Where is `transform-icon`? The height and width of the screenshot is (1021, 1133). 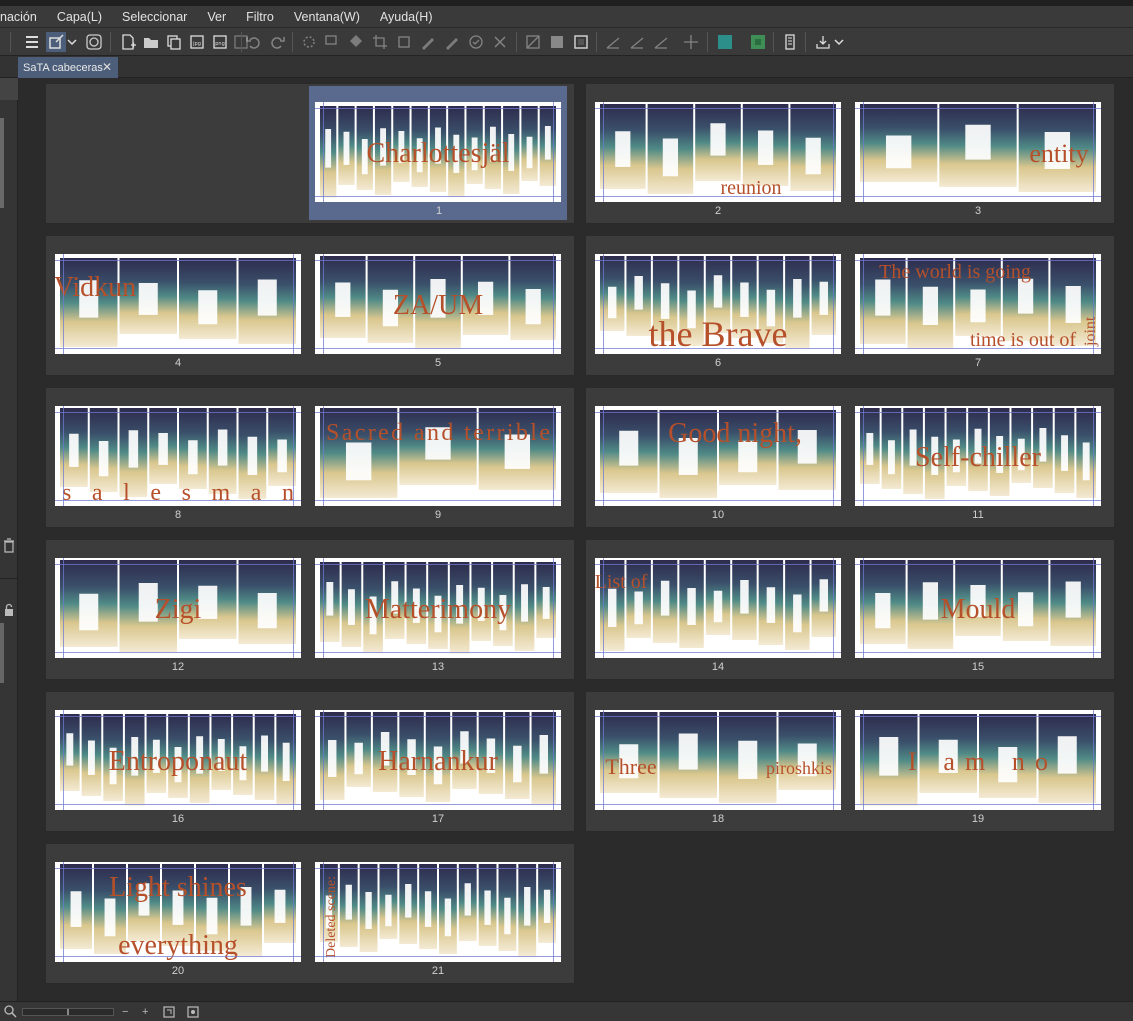 transform-icon is located at coordinates (404, 42).